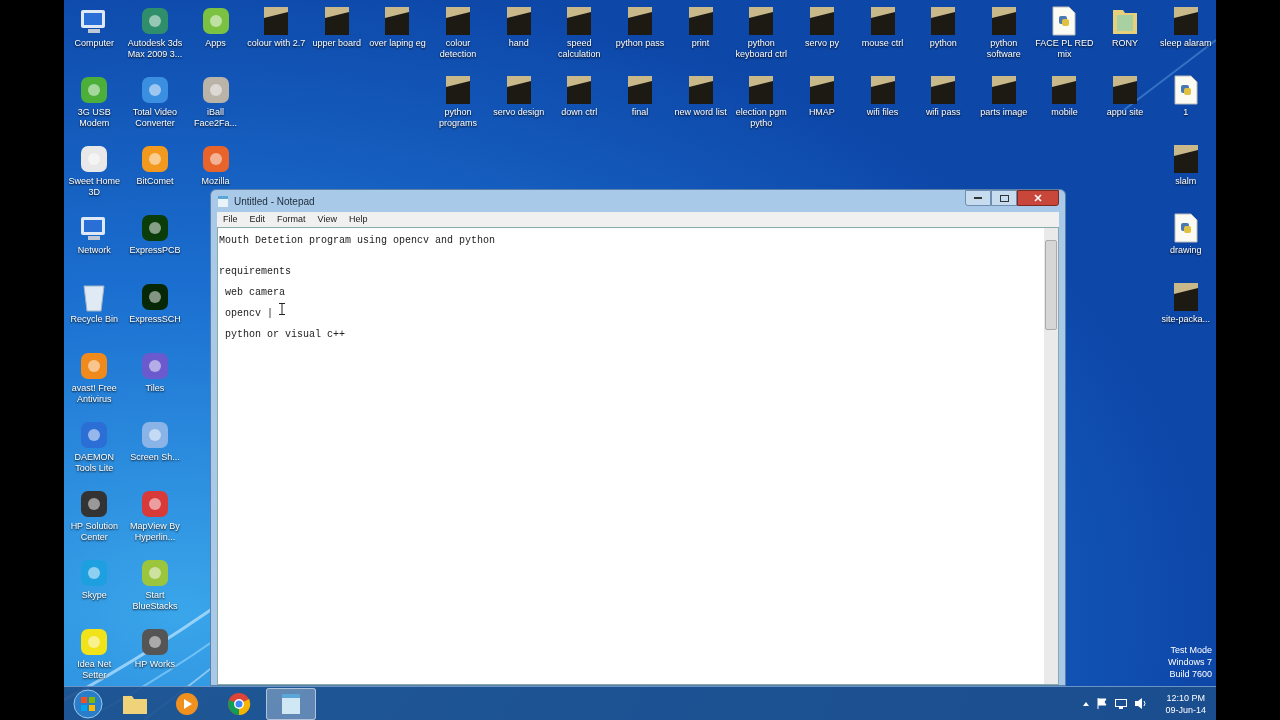  What do you see at coordinates (1141, 703) in the screenshot?
I see `volume-icon` at bounding box center [1141, 703].